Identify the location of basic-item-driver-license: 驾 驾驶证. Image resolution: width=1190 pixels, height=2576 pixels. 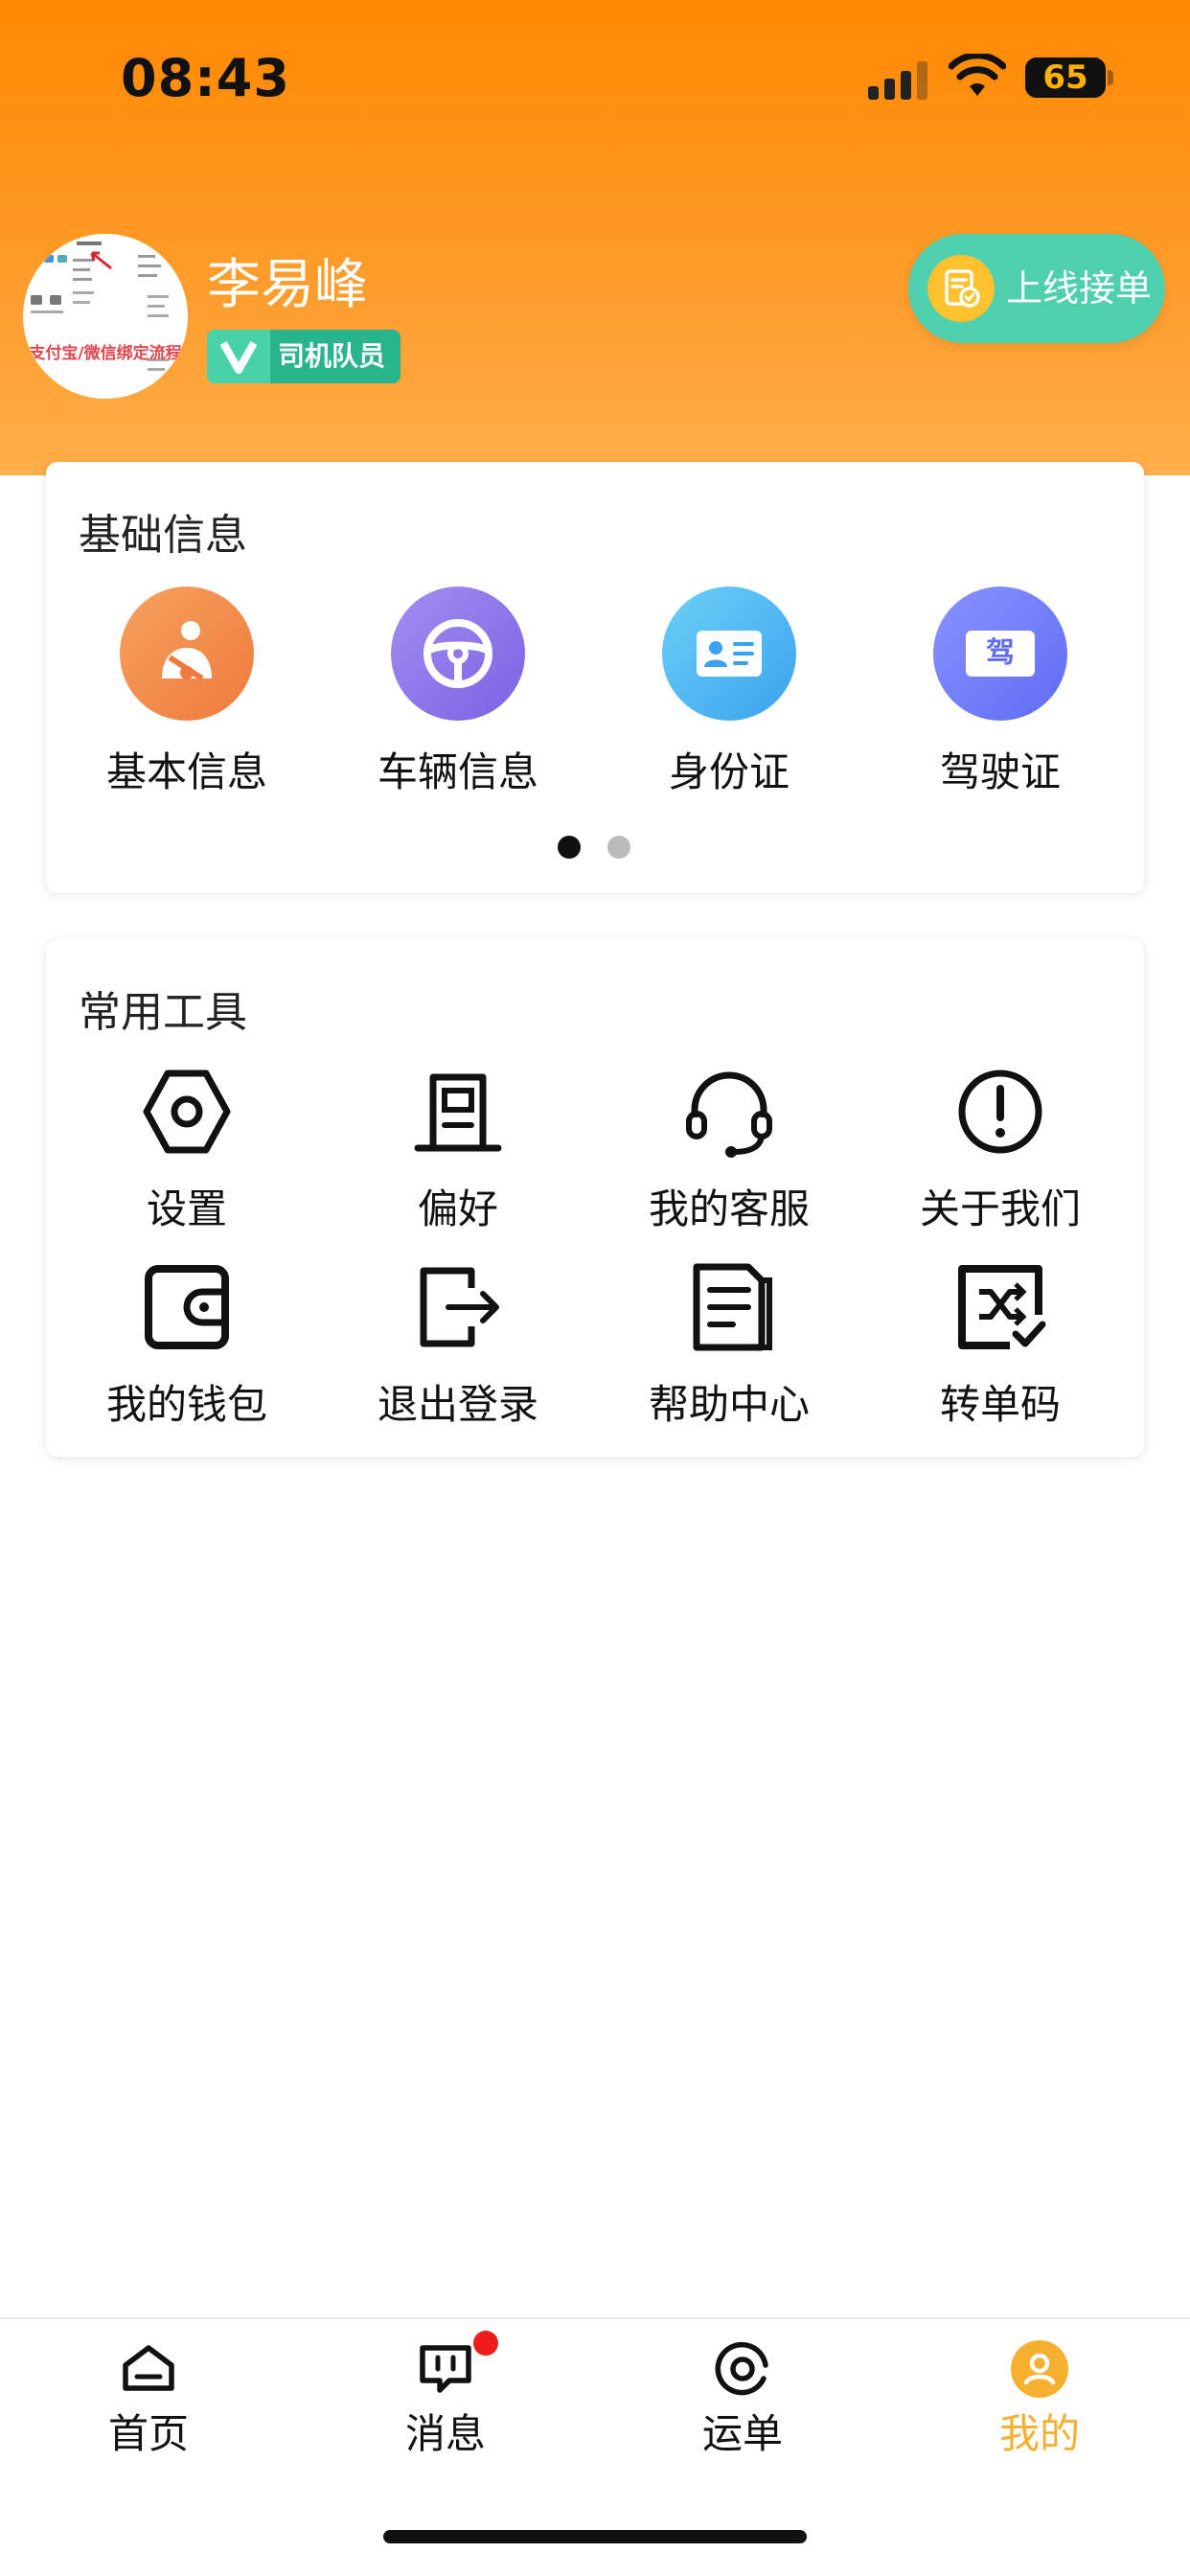
(1000, 696).